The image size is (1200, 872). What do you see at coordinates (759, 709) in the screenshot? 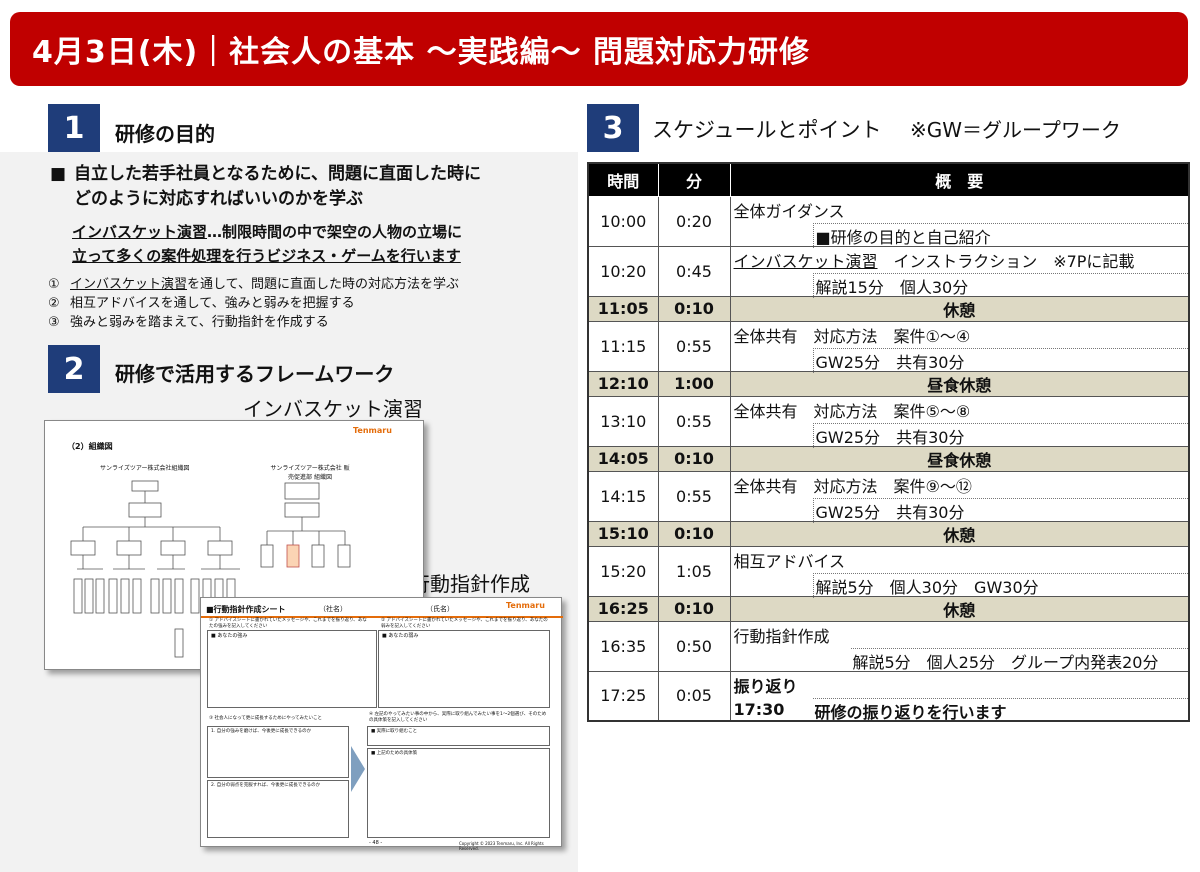
I see `end-time: 17:30` at bounding box center [759, 709].